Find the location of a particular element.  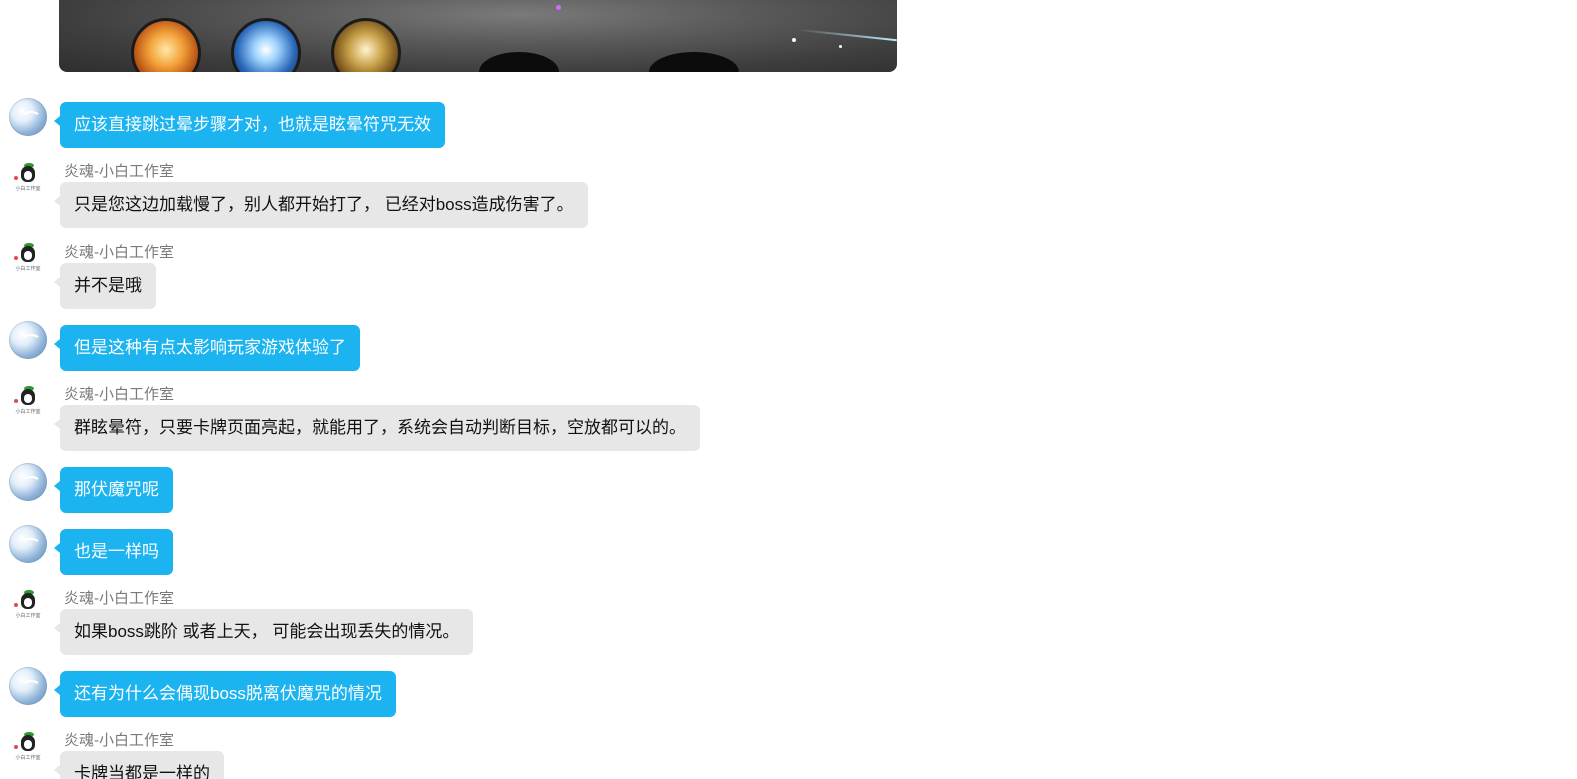

shared-game-screenshot is located at coordinates (478, 36).